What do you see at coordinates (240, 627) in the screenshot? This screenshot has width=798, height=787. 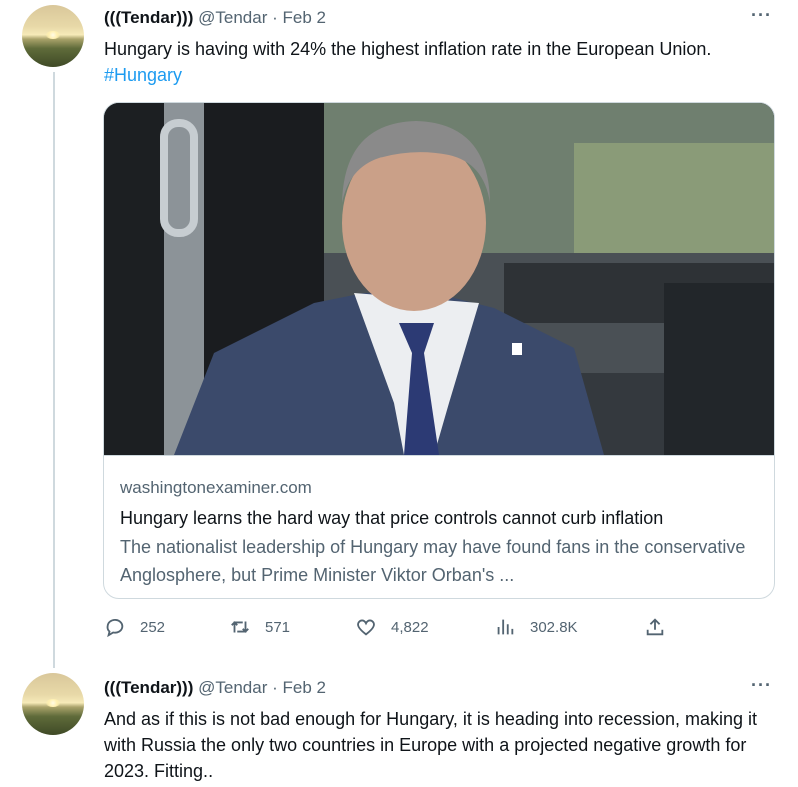 I see `retweet-icon` at bounding box center [240, 627].